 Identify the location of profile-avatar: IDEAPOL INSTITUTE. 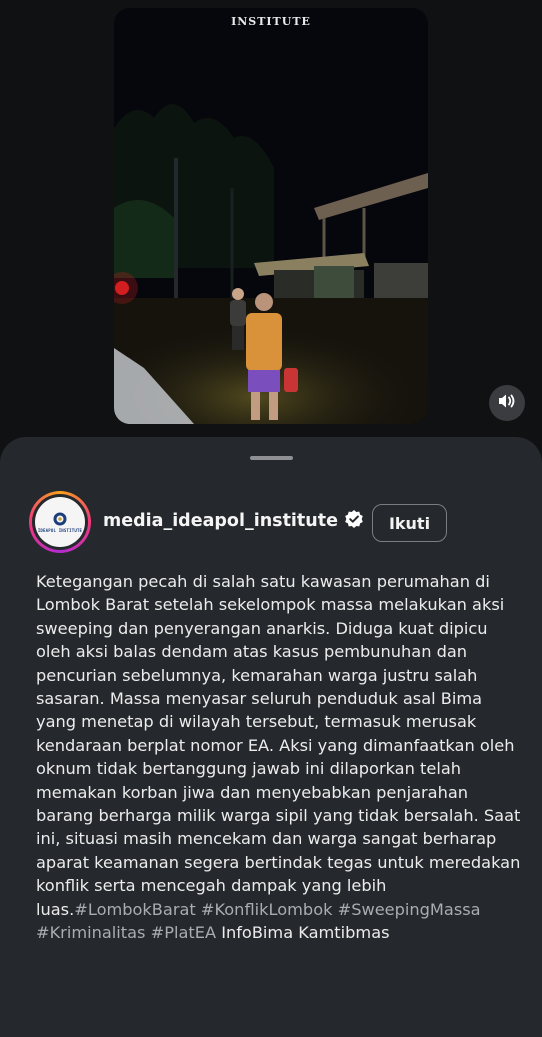
(60, 522).